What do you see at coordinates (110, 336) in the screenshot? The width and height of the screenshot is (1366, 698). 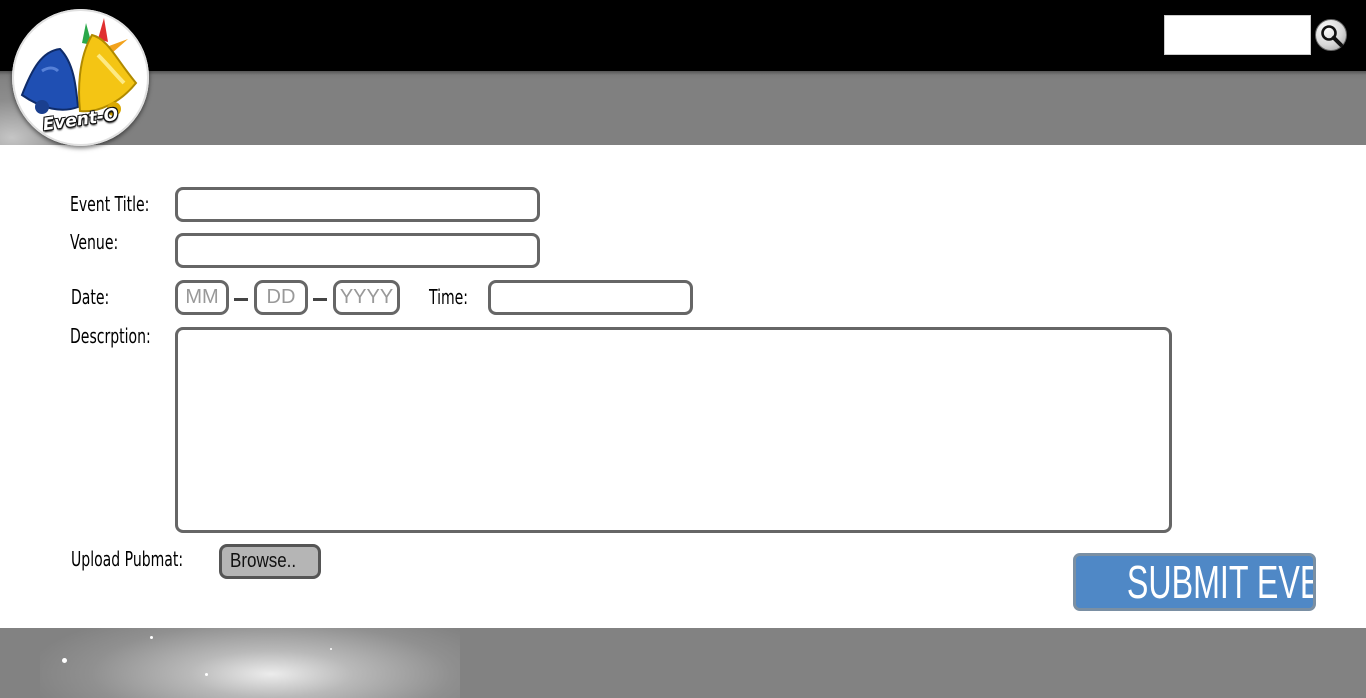 I see `description-label: Descrption:` at bounding box center [110, 336].